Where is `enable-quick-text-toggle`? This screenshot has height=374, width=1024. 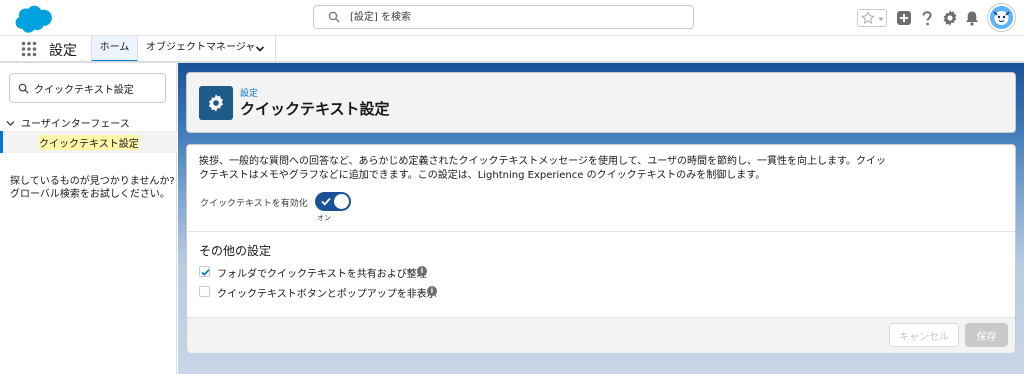 enable-quick-text-toggle is located at coordinates (333, 201).